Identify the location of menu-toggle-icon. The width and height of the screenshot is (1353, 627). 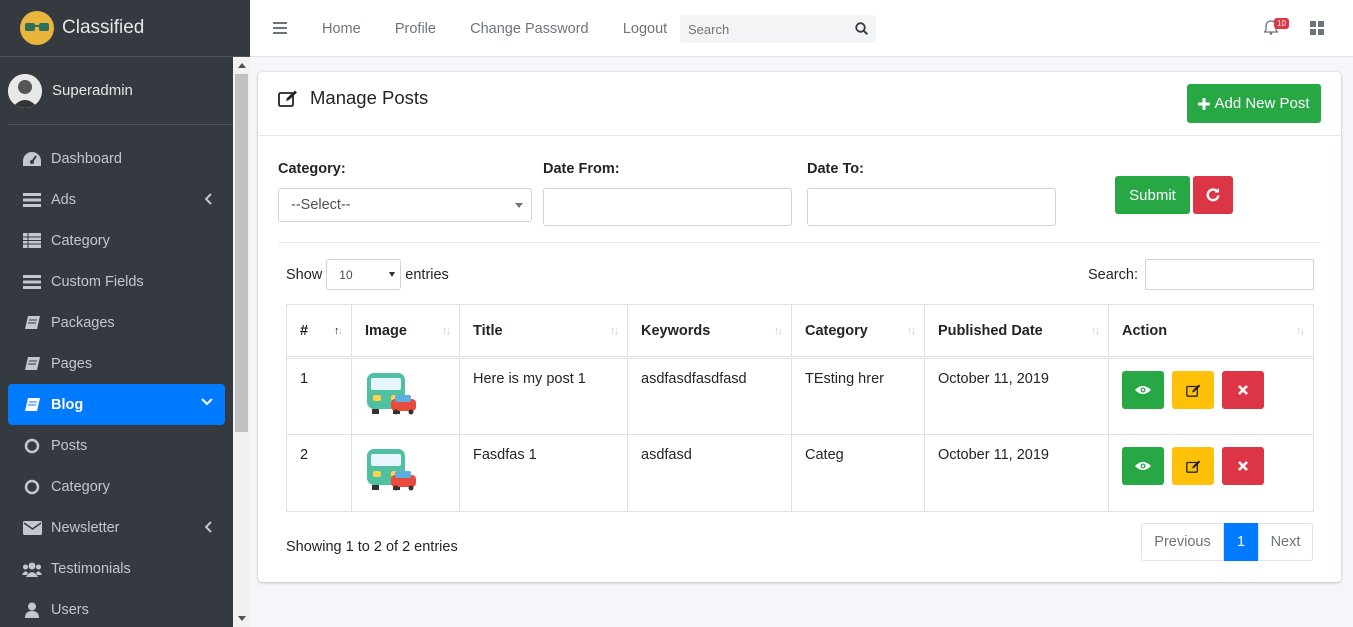
(280, 28).